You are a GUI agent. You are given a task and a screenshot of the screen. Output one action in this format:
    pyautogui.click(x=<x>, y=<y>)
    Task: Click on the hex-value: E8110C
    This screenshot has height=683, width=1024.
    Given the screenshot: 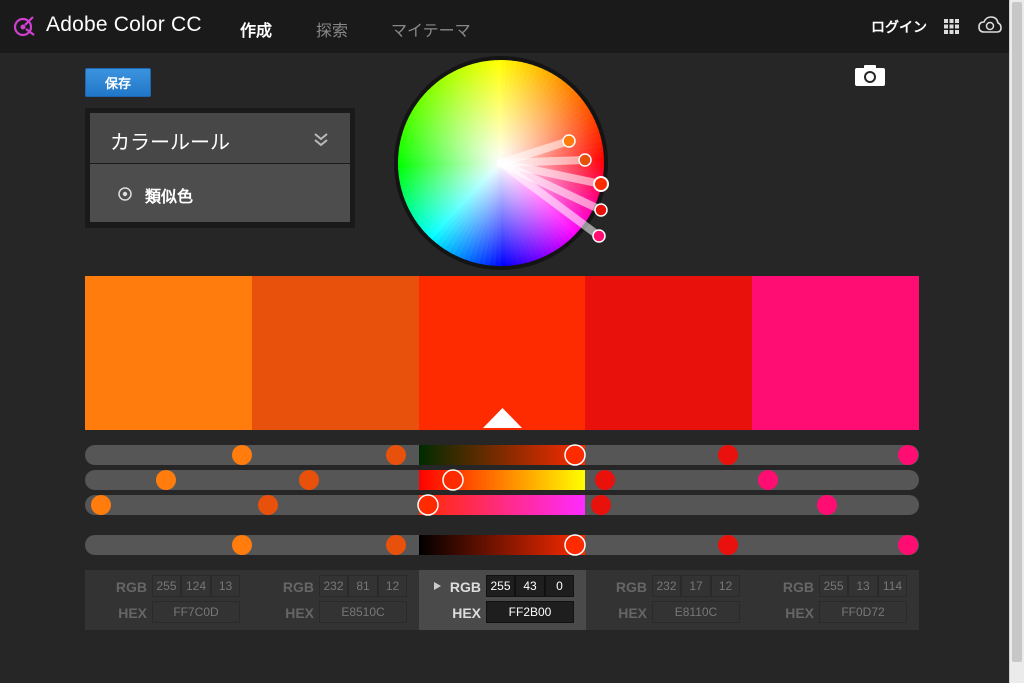 What is the action you would take?
    pyautogui.click(x=696, y=612)
    